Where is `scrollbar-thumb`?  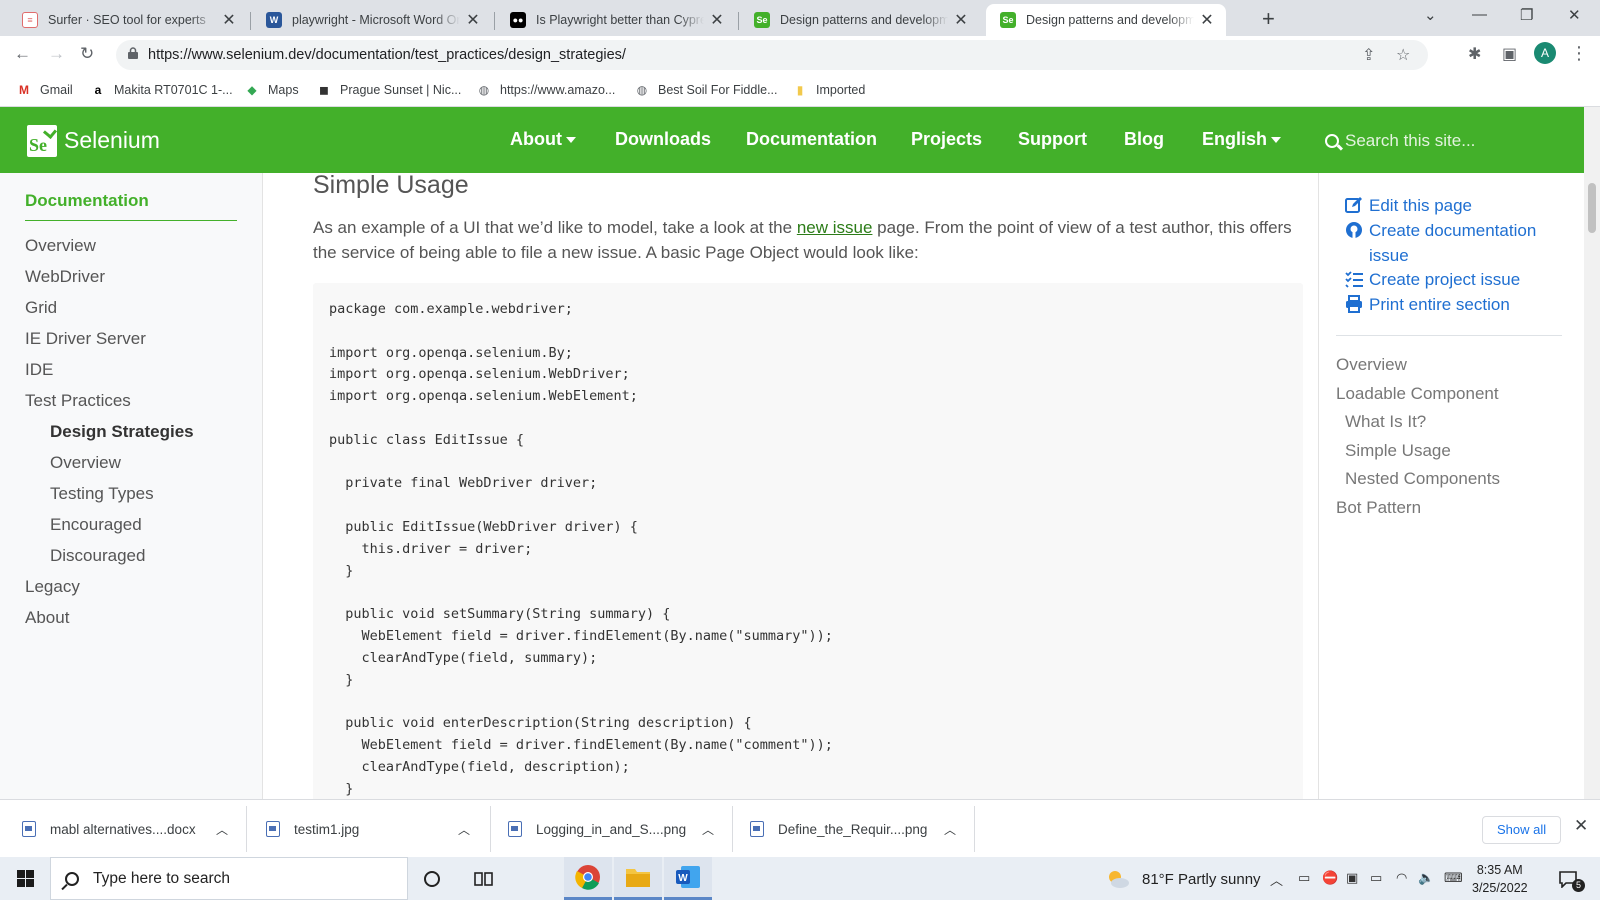
scrollbar-thumb is located at coordinates (1592, 208).